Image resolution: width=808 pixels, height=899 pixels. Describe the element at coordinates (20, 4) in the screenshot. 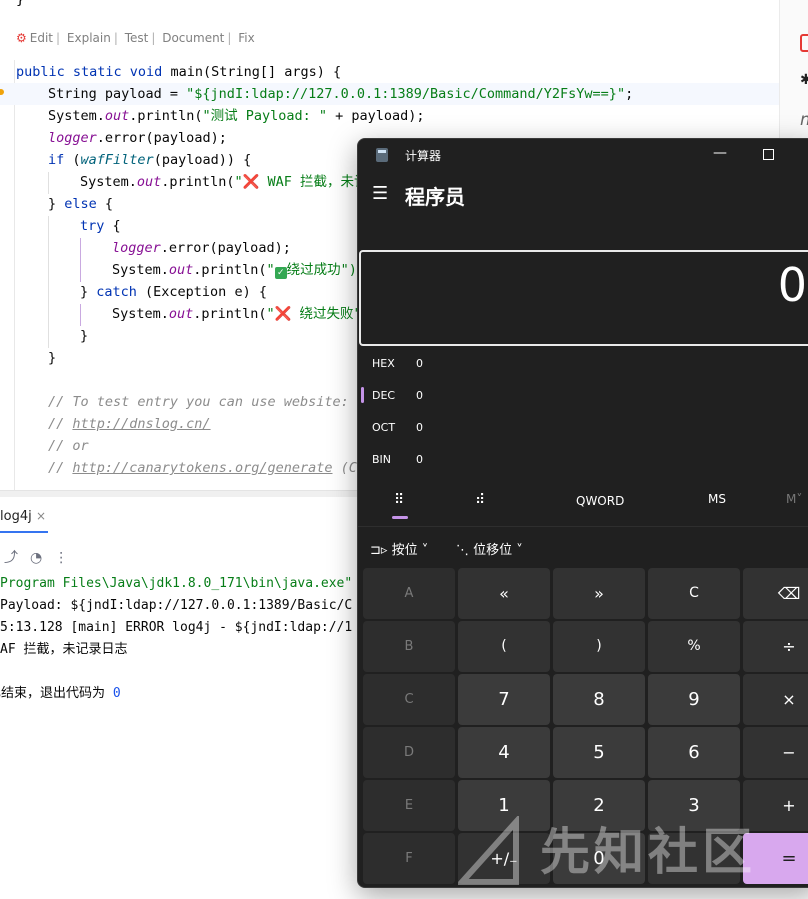

I see `code-brace: }` at that location.